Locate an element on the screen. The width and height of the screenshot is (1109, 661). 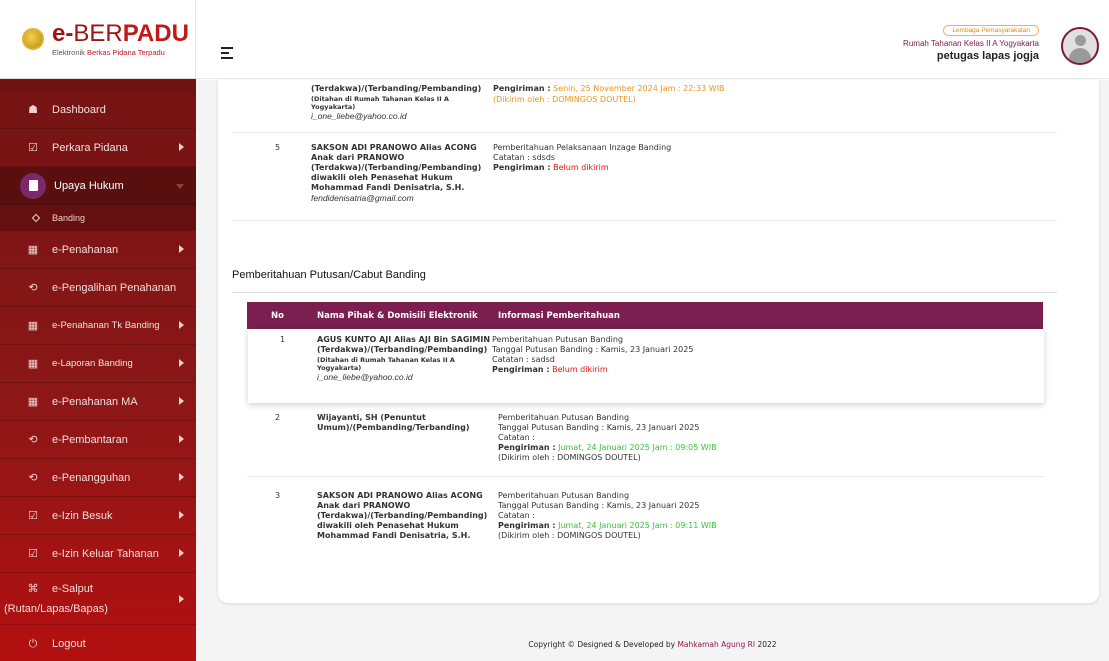
sidebar-item-e-salput: ⌘ e-Salput (Rutan/Lapas/Bapas) is located at coordinates (98, 599).